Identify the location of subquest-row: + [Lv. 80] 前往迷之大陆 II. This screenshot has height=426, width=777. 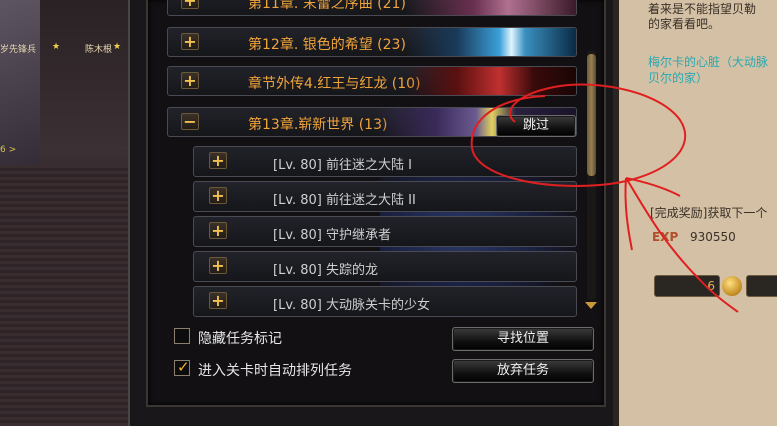
(385, 196).